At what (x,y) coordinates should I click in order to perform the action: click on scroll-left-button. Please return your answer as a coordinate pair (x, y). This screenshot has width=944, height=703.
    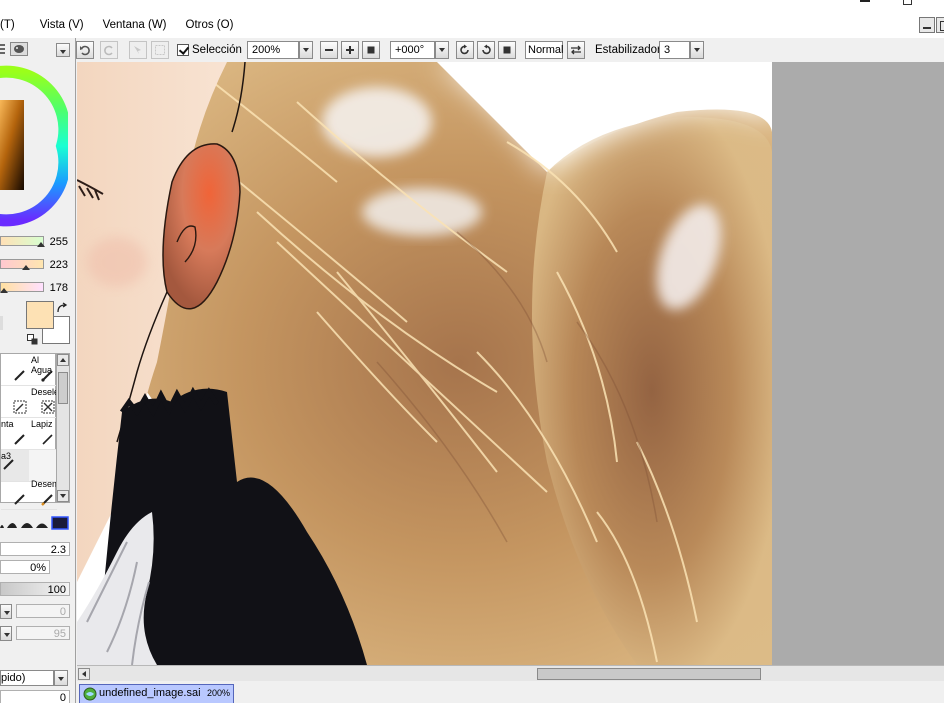
    Looking at the image, I should click on (84, 674).